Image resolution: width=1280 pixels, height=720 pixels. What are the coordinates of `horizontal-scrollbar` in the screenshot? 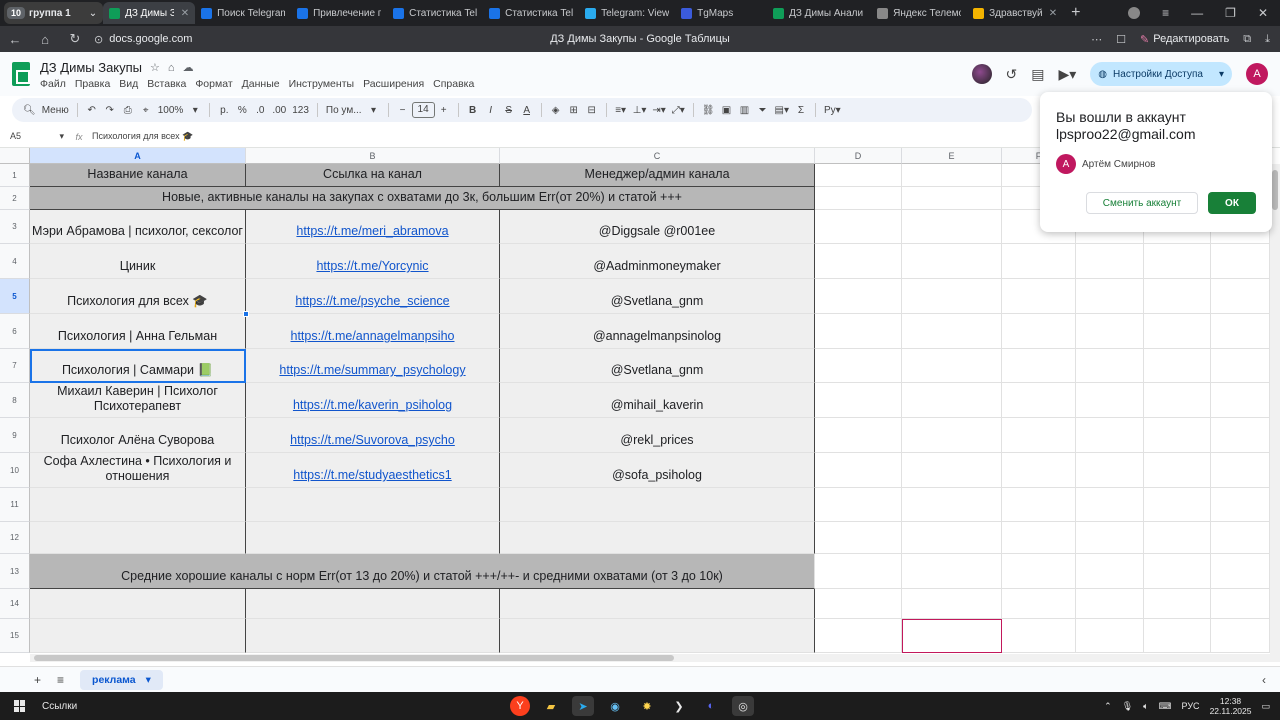 It's located at (650, 658).